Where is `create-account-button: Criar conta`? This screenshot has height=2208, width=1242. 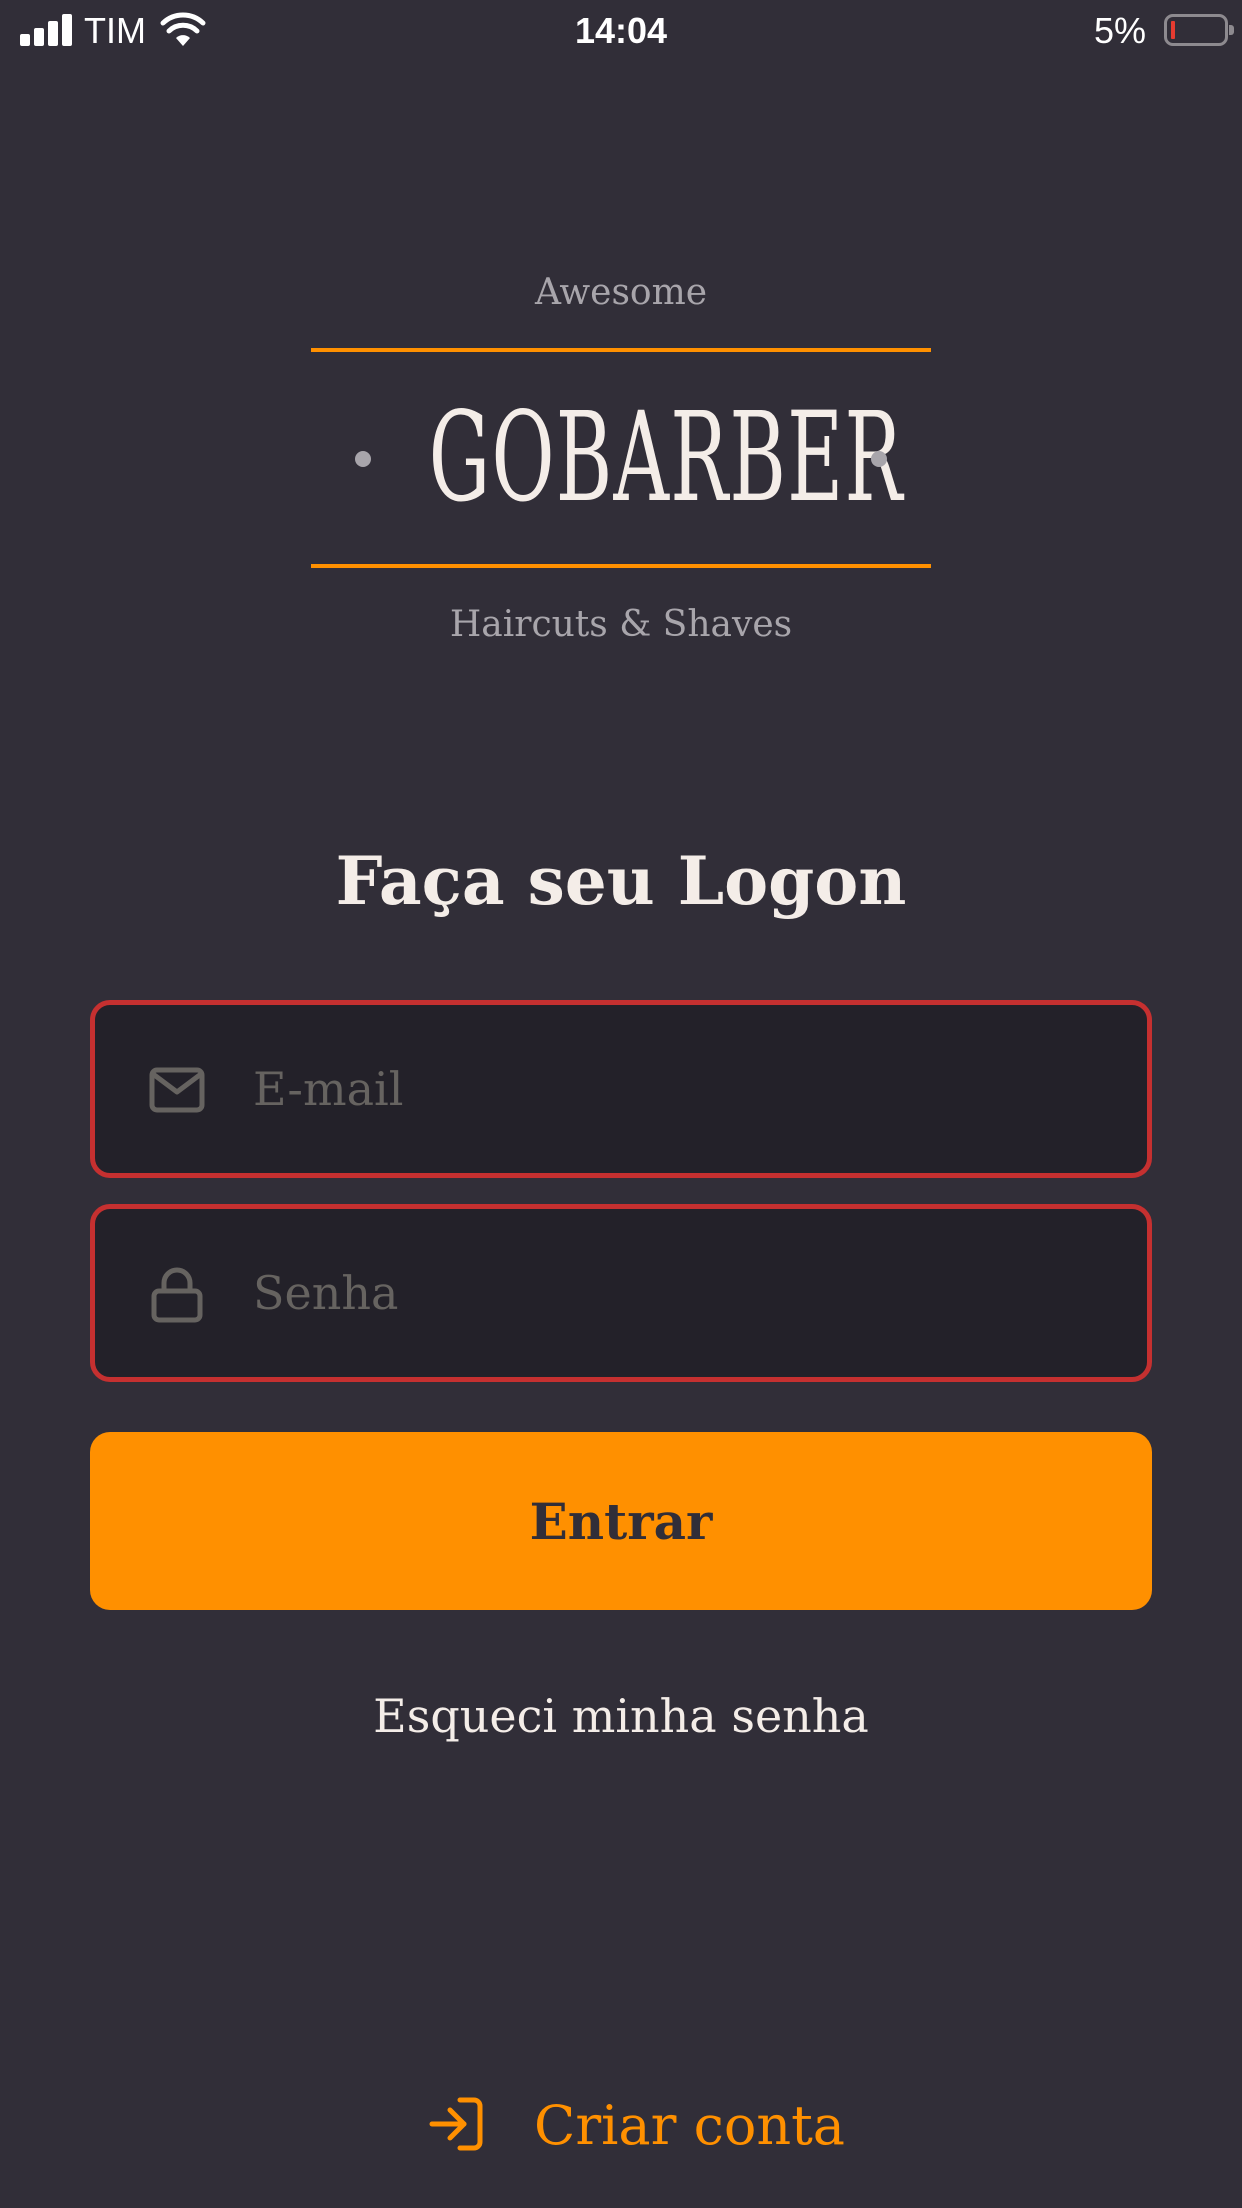
create-account-button: Criar conta is located at coordinates (632, 2126).